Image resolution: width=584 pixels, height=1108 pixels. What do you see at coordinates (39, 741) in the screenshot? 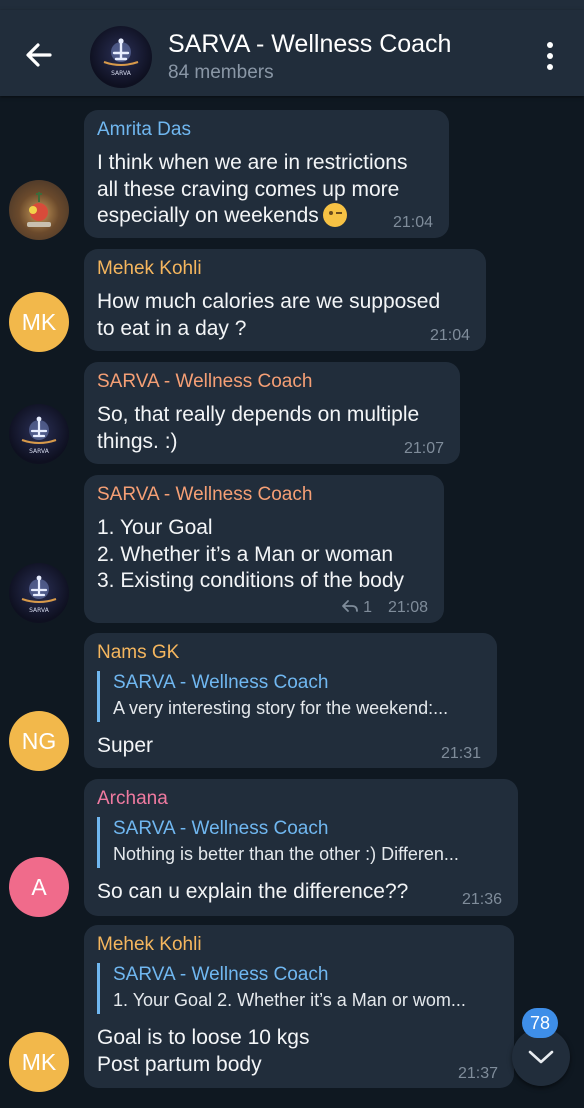
I see `avatar-nams-gk: NG` at bounding box center [39, 741].